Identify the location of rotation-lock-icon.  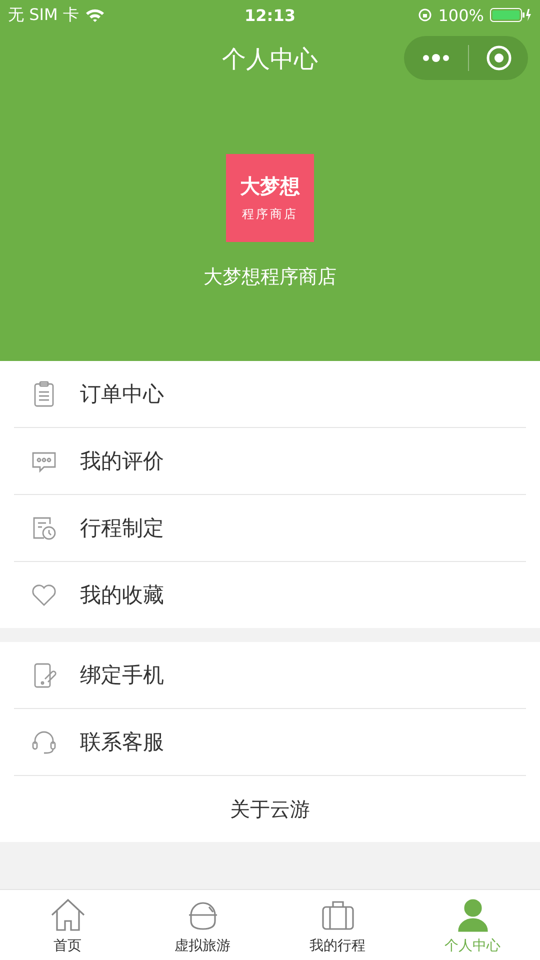
(425, 15).